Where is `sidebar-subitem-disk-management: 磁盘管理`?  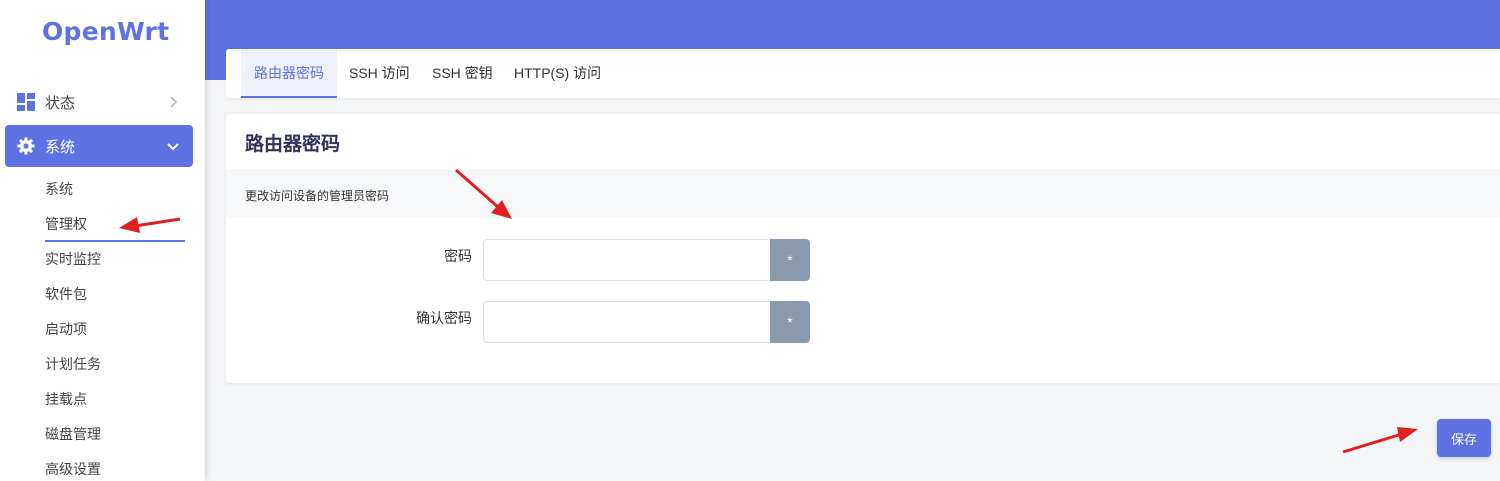 sidebar-subitem-disk-management: 磁盘管理 is located at coordinates (73, 434).